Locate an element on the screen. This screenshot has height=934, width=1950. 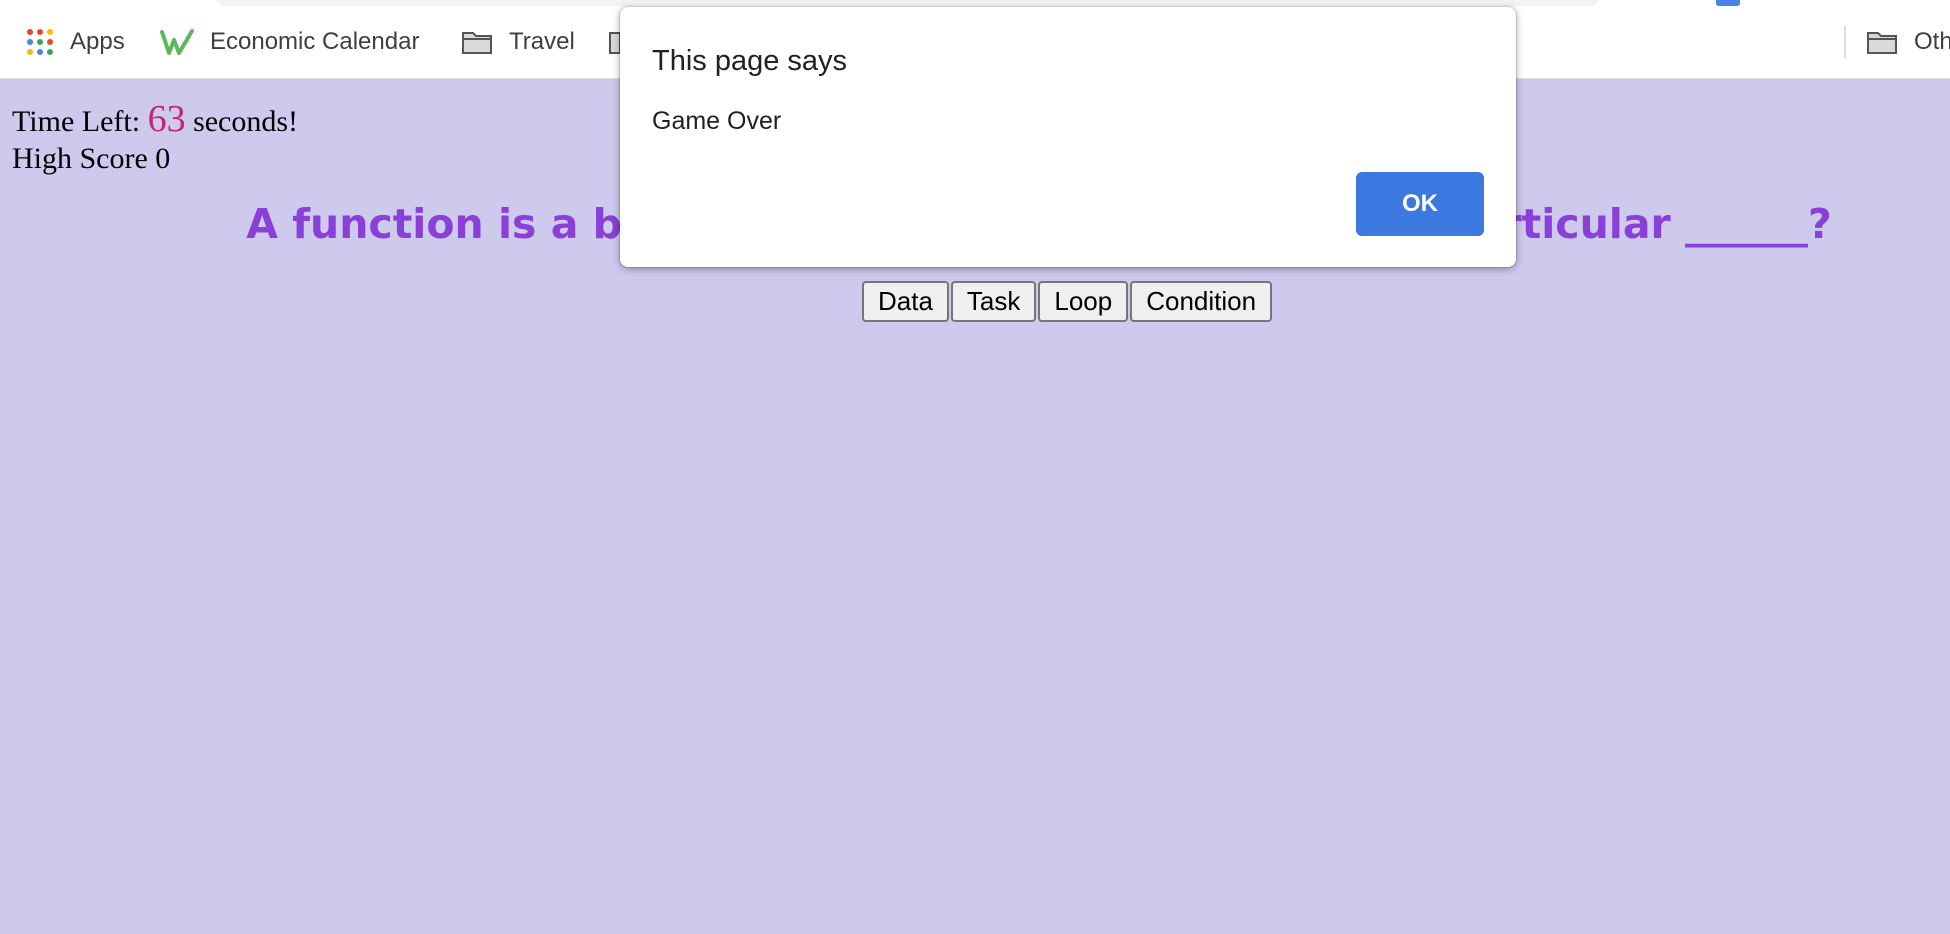
answer-button-condition: Condition is located at coordinates (1201, 301).